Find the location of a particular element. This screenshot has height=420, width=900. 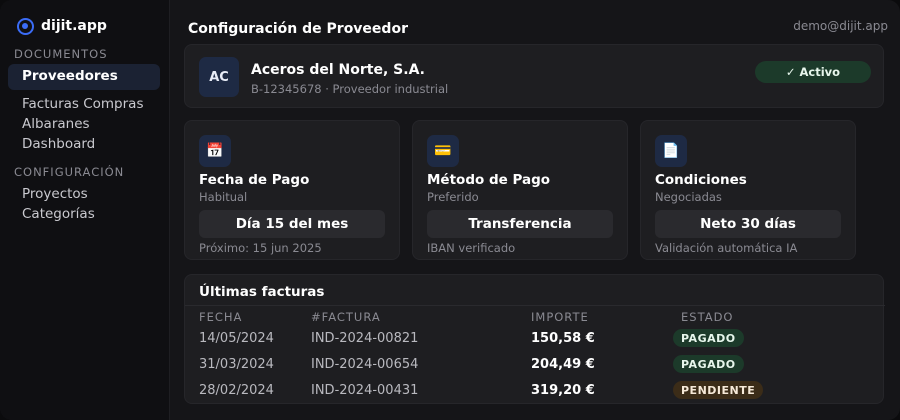

section-label-documentos: DOCUMENTOS is located at coordinates (61, 54).